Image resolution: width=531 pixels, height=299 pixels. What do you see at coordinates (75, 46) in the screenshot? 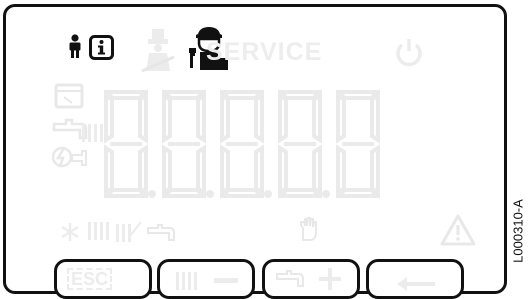
I see `person-icon` at bounding box center [75, 46].